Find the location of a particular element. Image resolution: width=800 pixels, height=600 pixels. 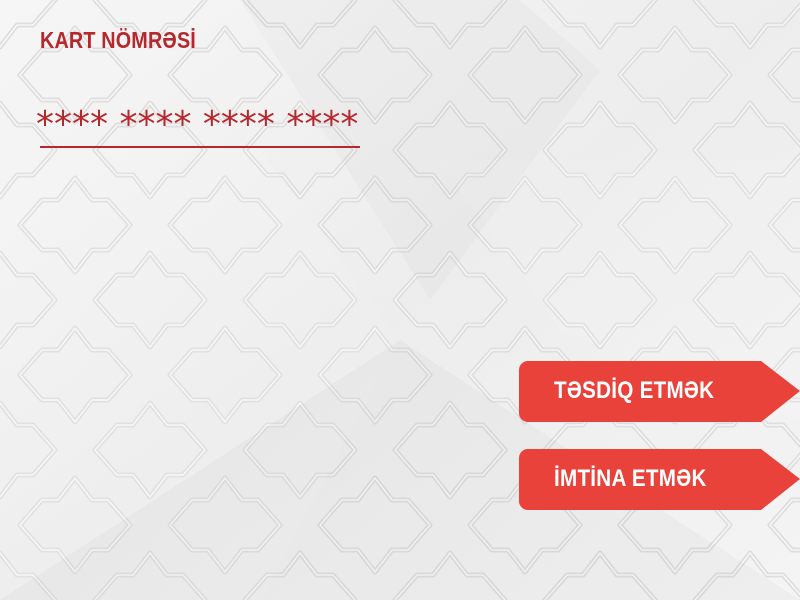

card-number-label: KART NÖMRƏSİ is located at coordinates (118, 40).